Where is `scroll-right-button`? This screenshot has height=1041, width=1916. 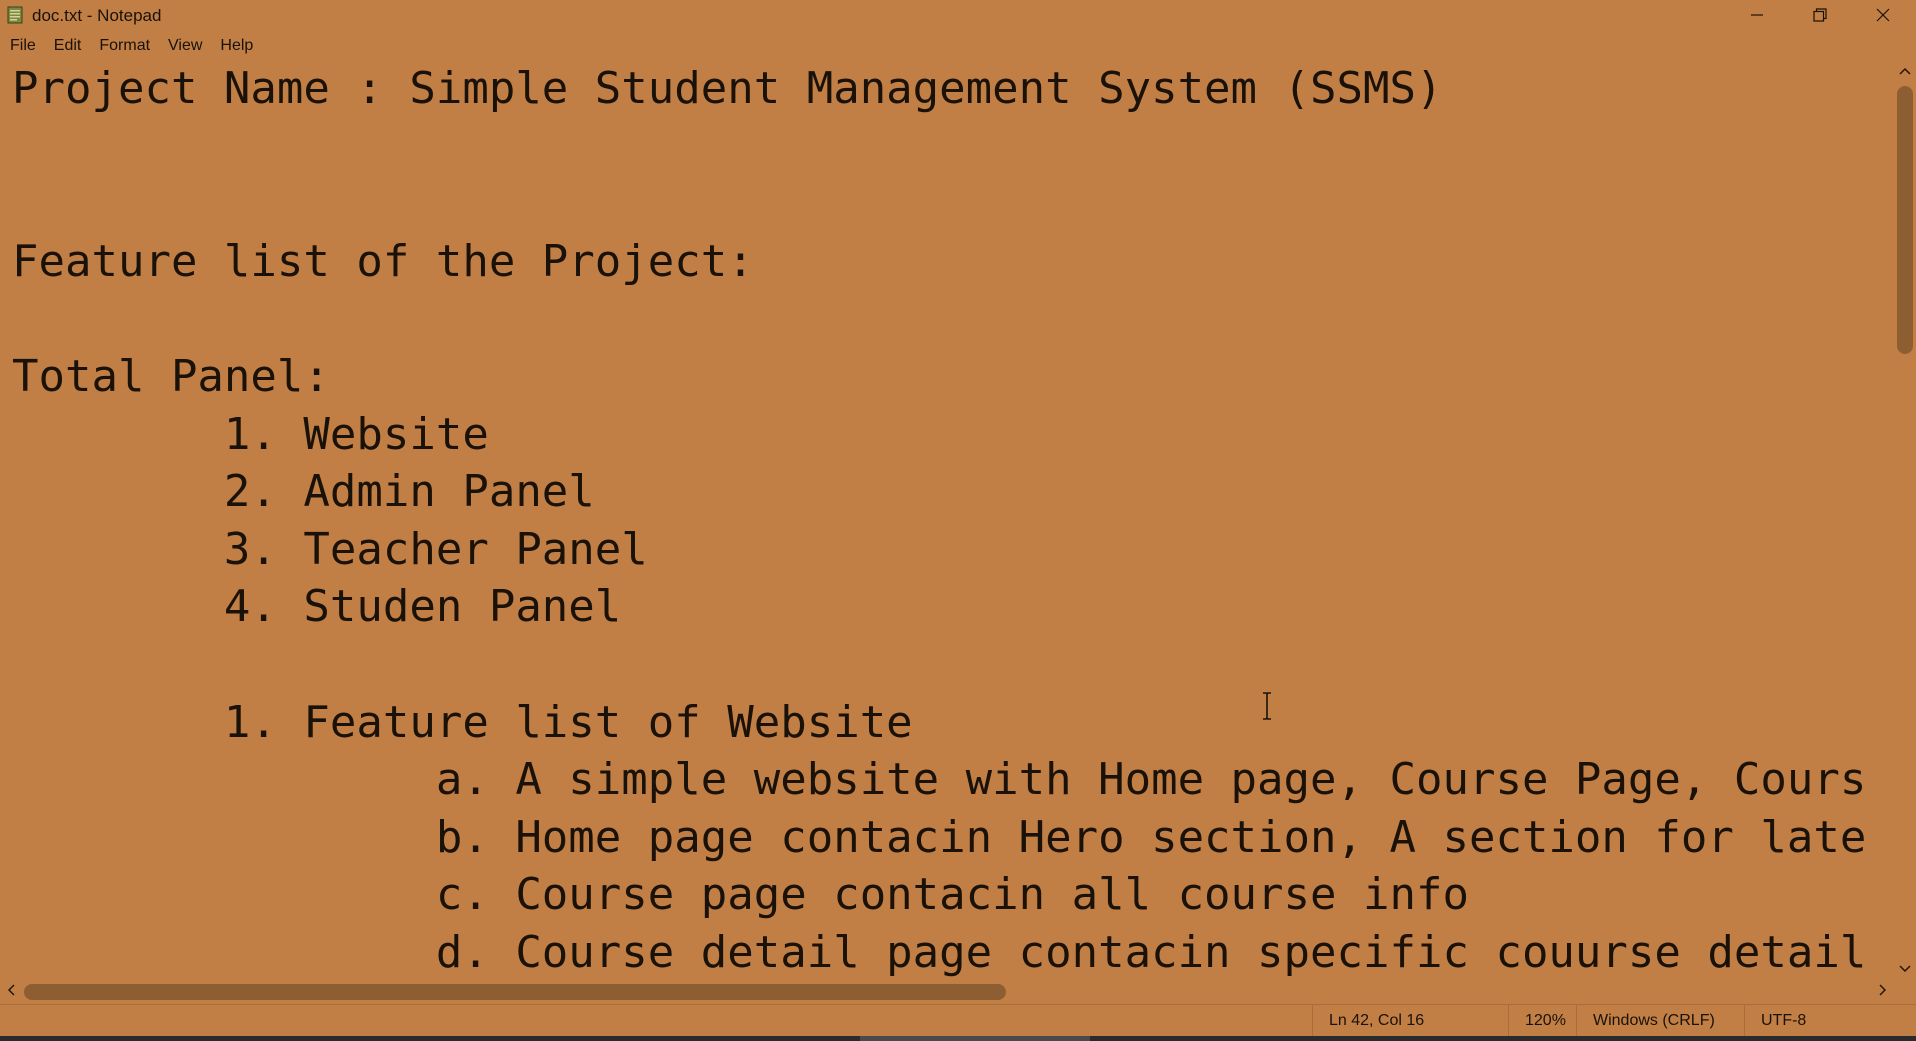 scroll-right-button is located at coordinates (1883, 992).